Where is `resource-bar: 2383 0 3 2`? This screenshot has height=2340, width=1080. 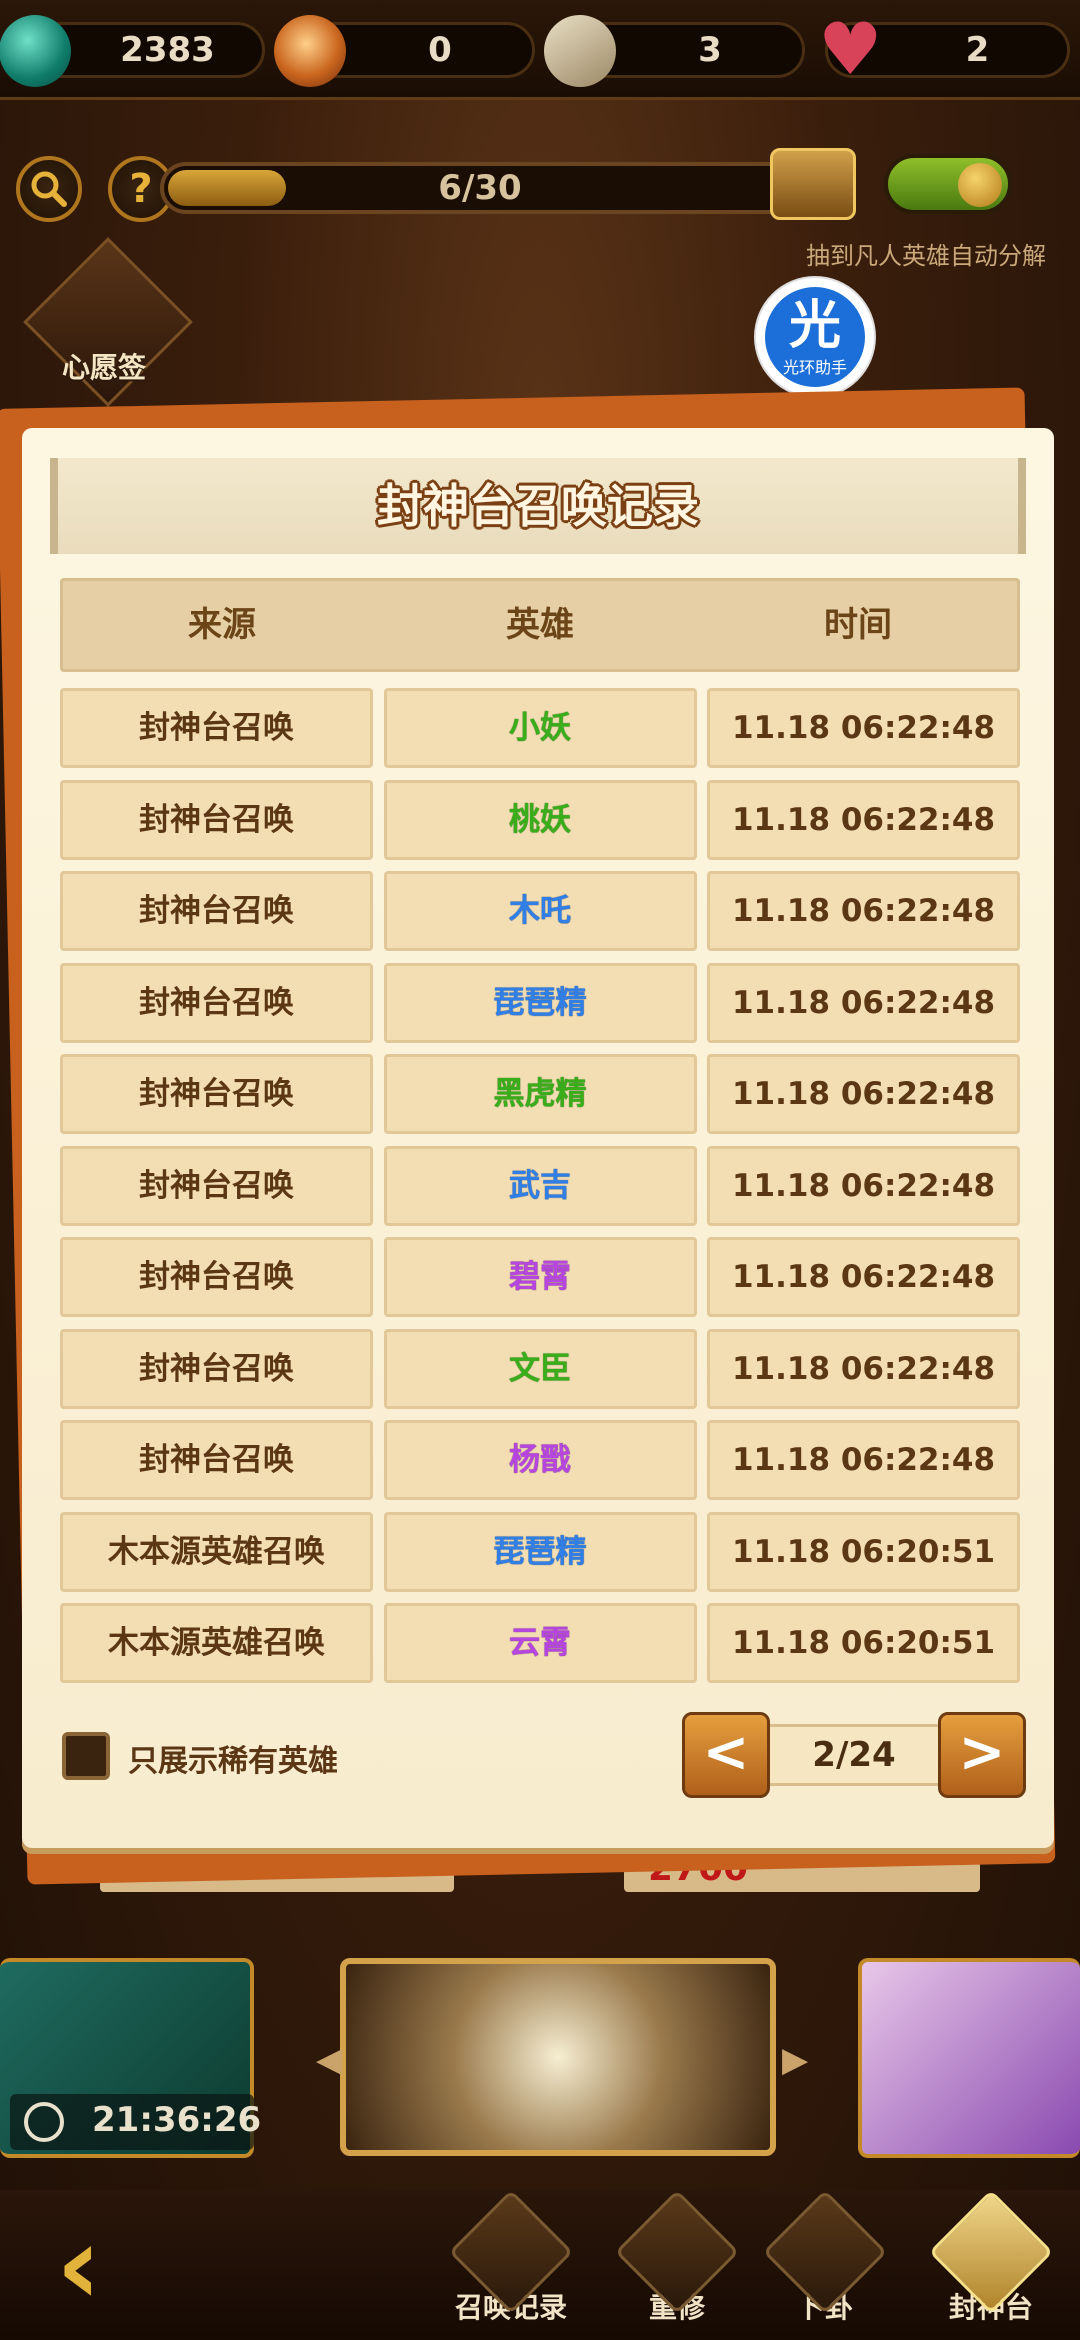
resource-bar: 2383 0 3 2 is located at coordinates (540, 50).